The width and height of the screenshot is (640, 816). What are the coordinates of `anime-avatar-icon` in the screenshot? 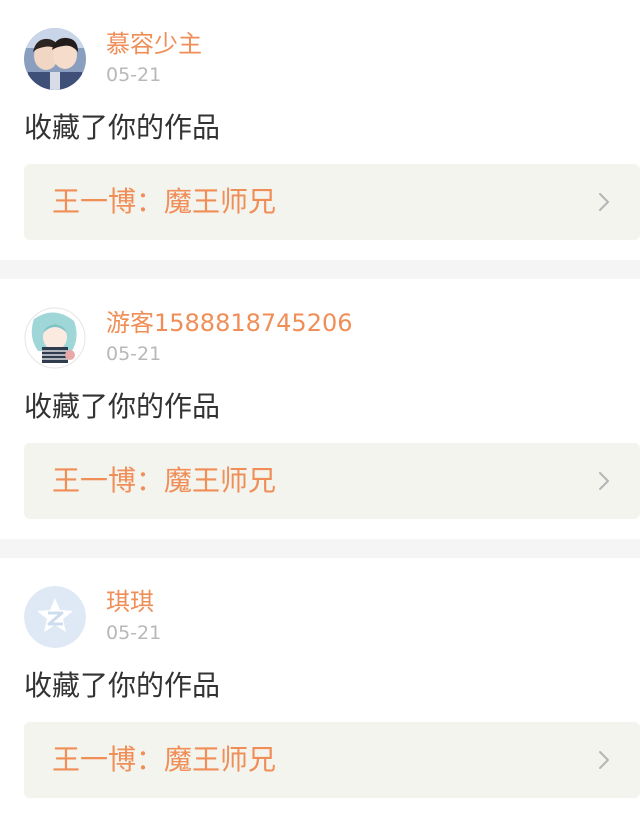 It's located at (55, 338).